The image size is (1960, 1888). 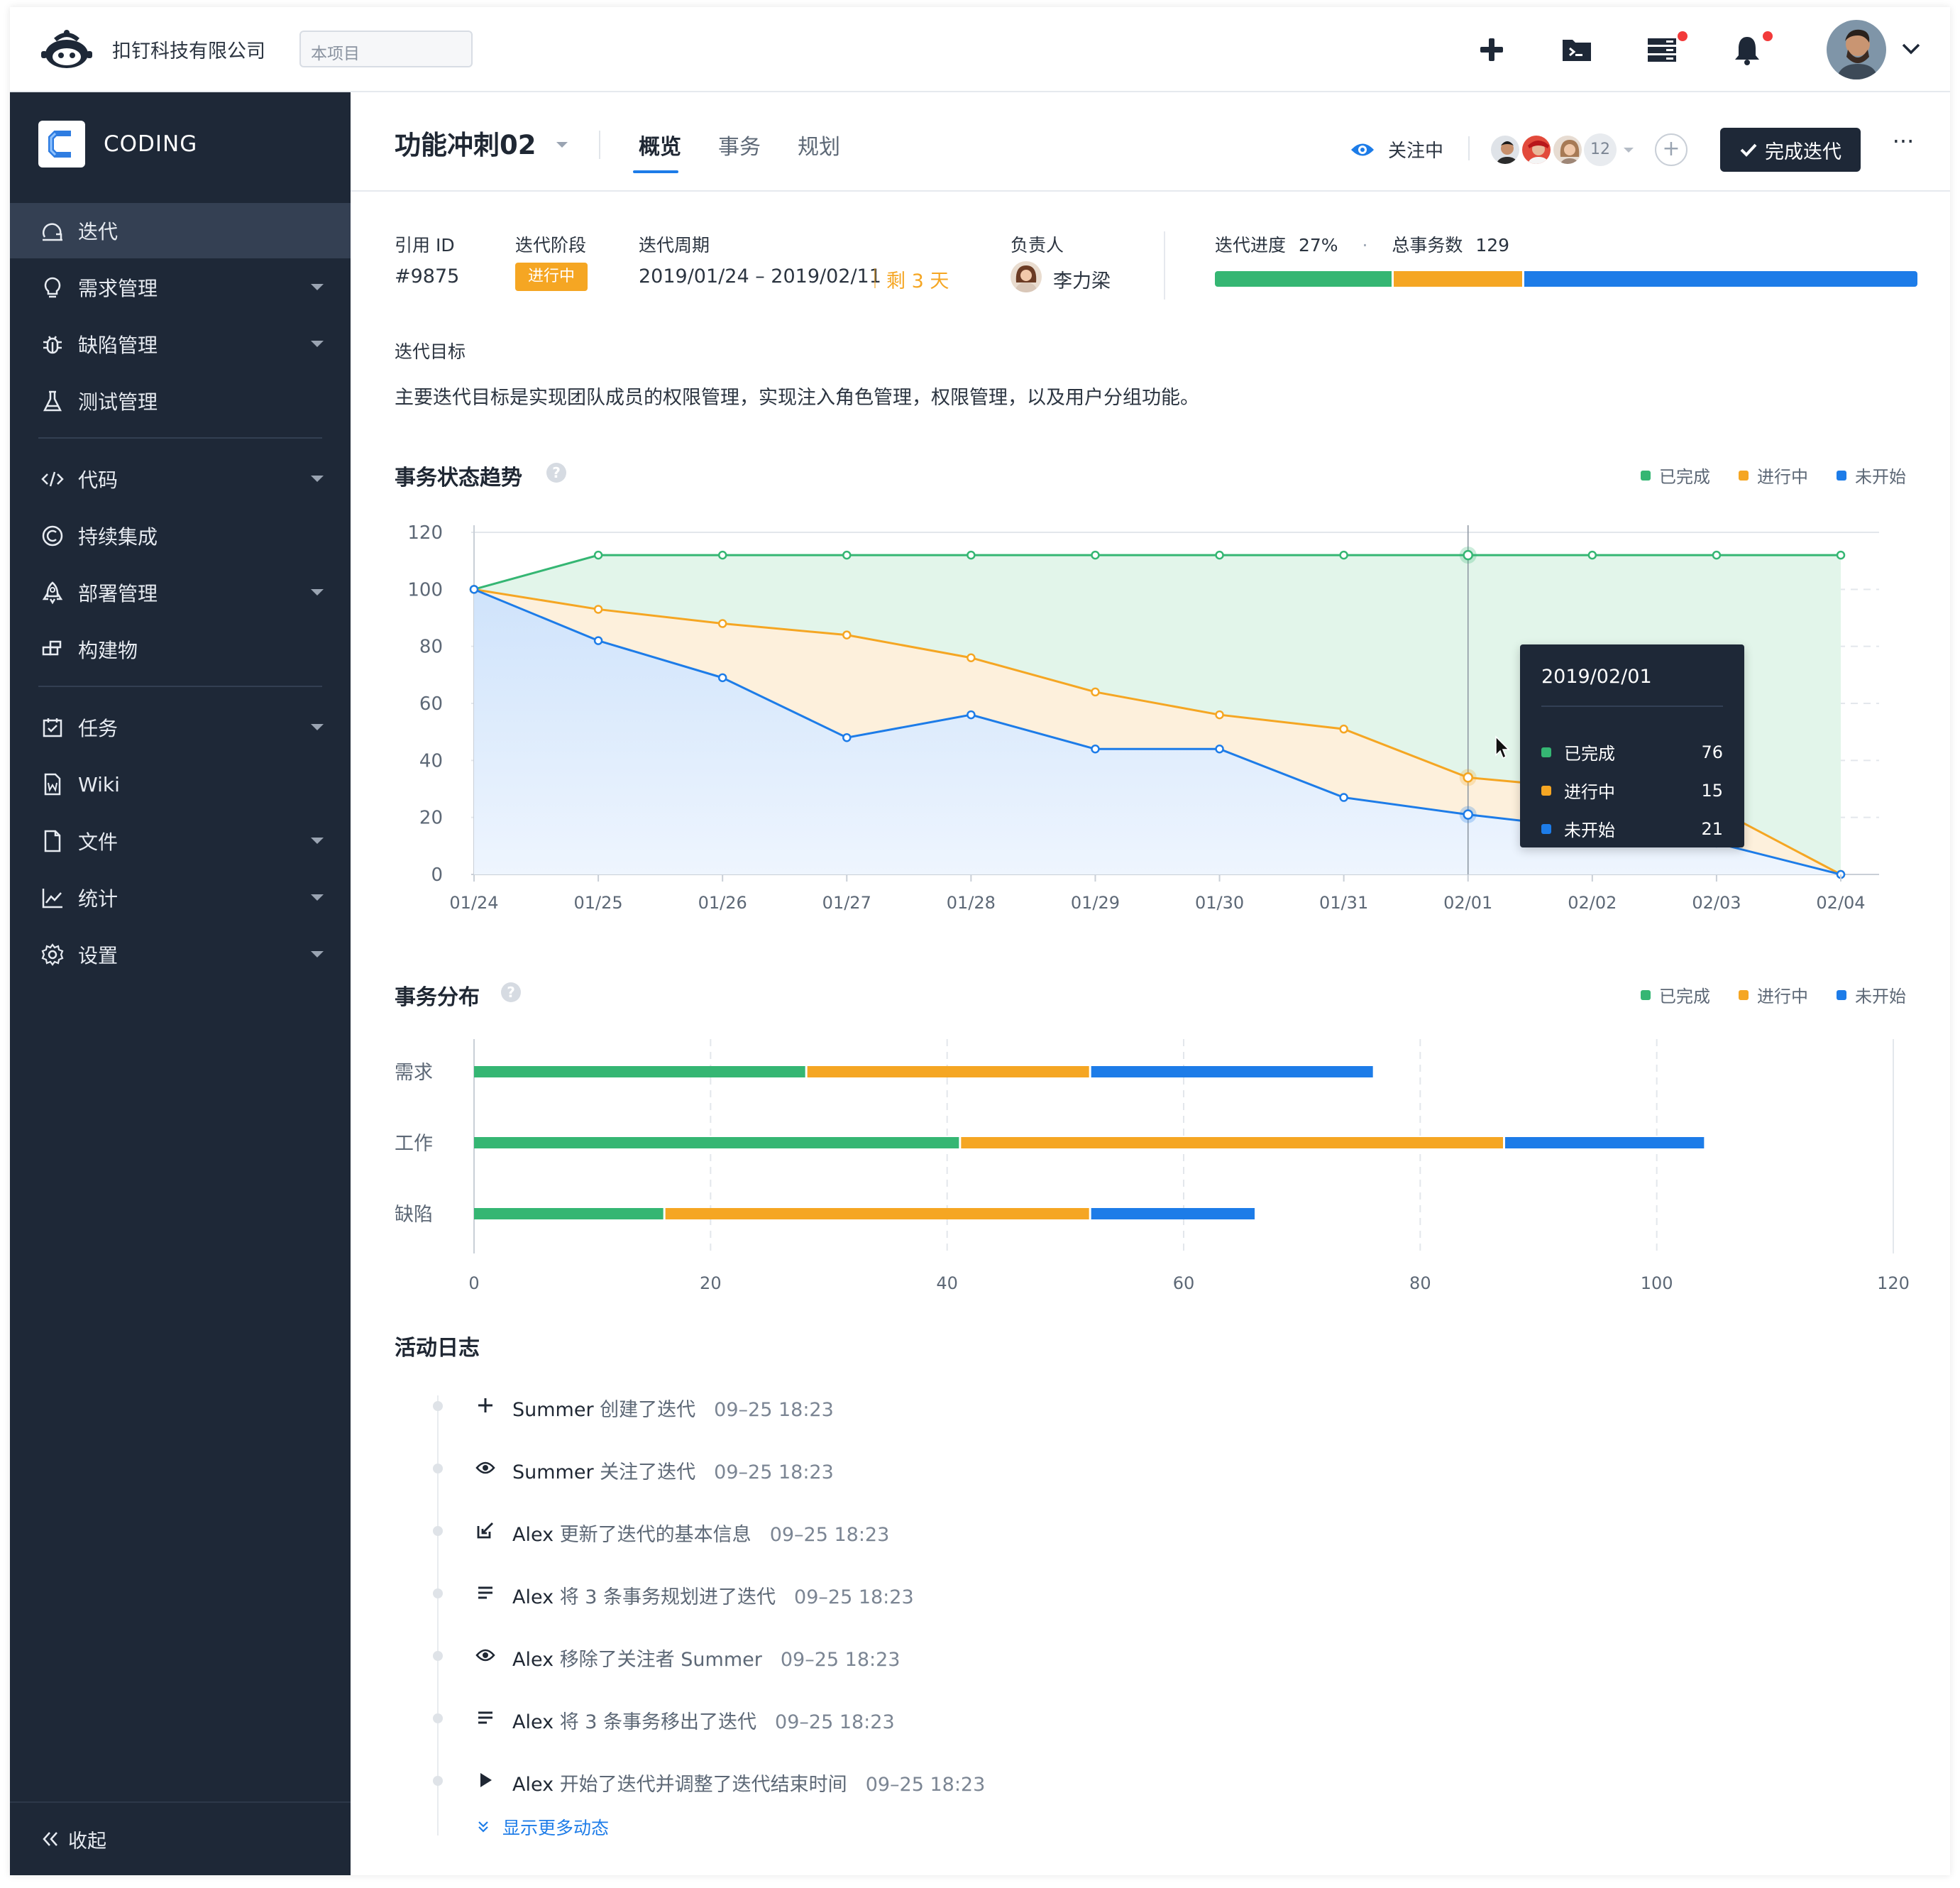 What do you see at coordinates (118, 593) in the screenshot?
I see `sidebar-item-label: 部署管理` at bounding box center [118, 593].